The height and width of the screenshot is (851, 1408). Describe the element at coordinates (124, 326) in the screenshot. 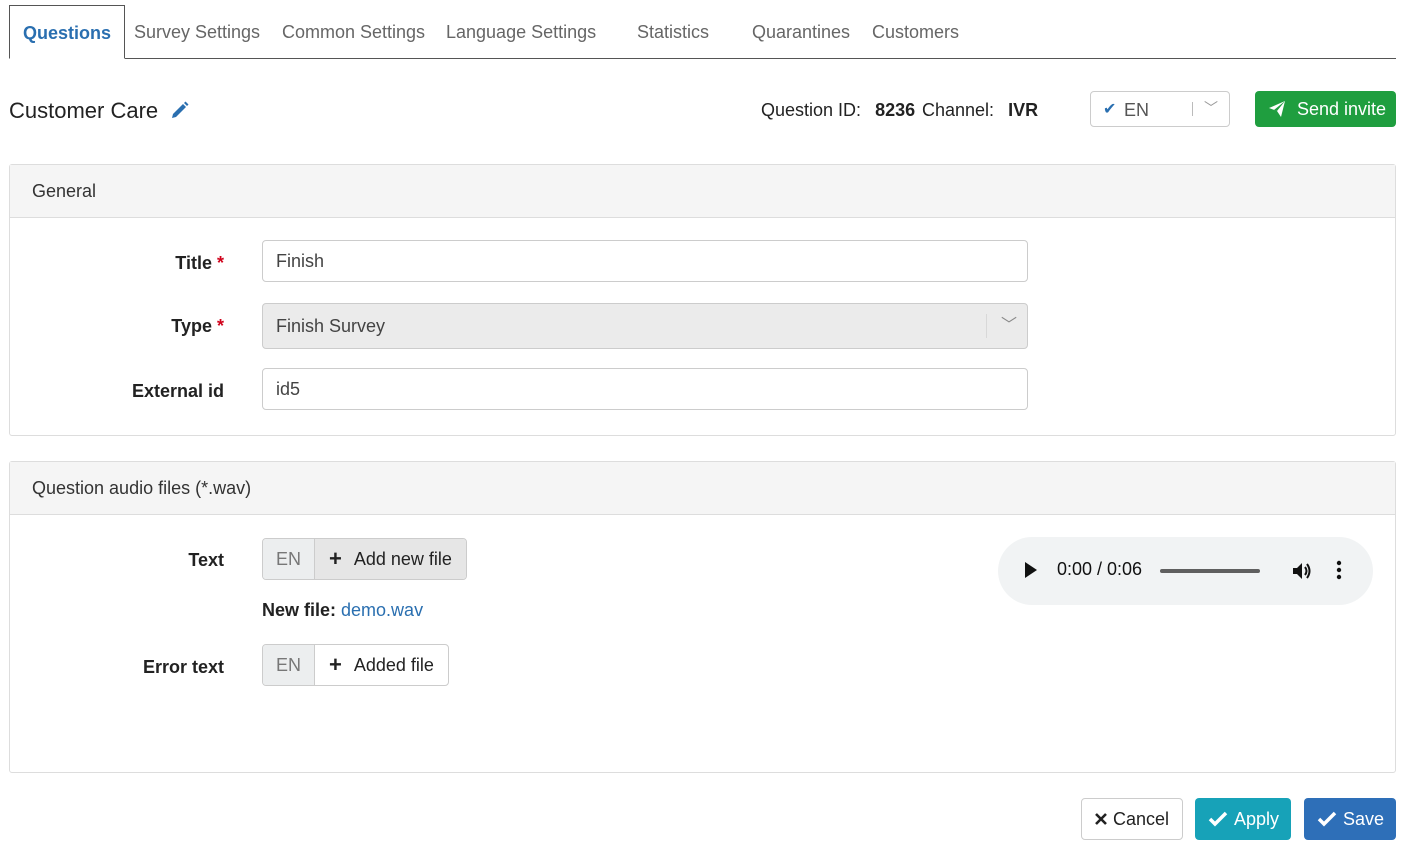

I see `type-label: Type *` at that location.